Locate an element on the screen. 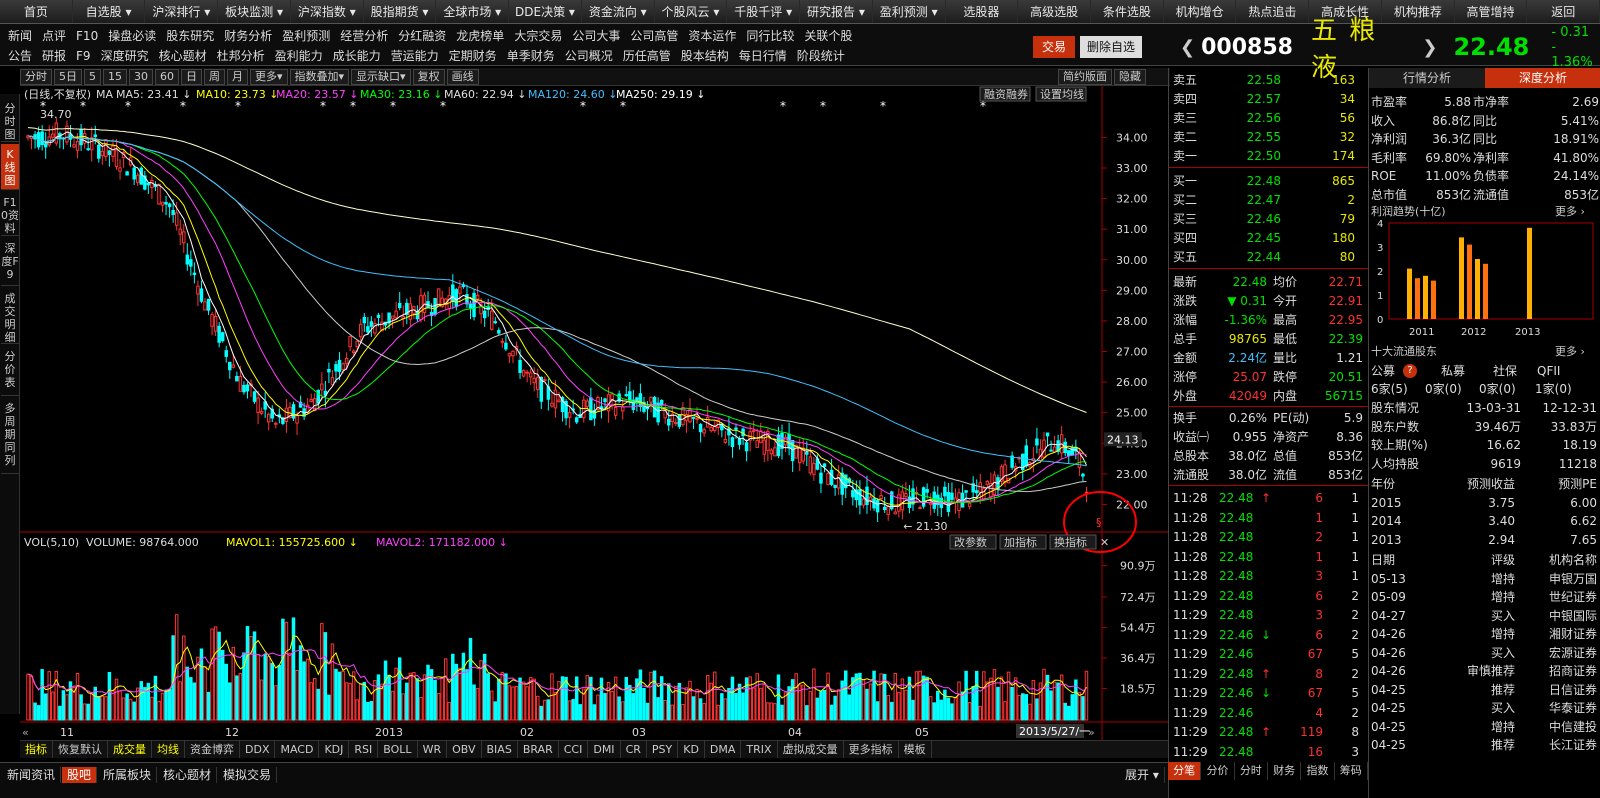 This screenshot has height=798, width=1600. detail-tab: 分价 is located at coordinates (1218, 771).